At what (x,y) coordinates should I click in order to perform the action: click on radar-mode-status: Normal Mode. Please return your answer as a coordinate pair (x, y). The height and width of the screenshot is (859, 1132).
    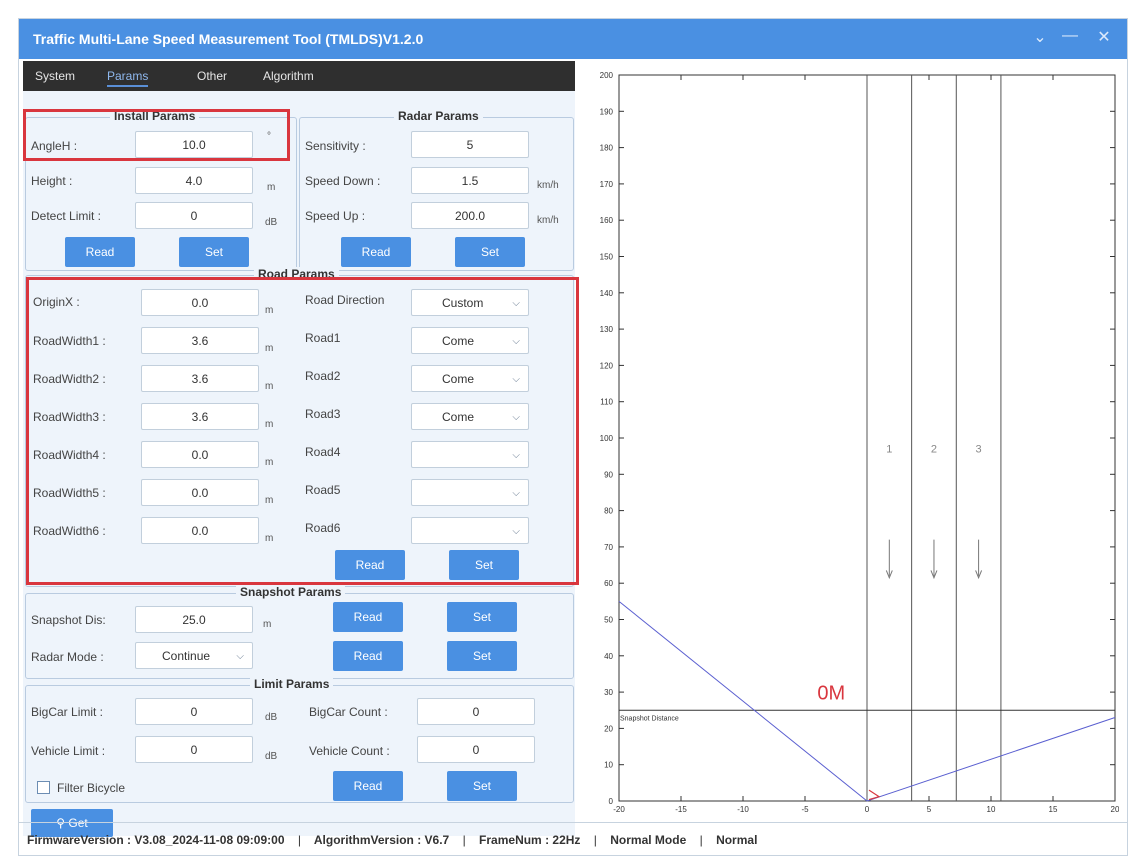
    Looking at the image, I should click on (648, 840).